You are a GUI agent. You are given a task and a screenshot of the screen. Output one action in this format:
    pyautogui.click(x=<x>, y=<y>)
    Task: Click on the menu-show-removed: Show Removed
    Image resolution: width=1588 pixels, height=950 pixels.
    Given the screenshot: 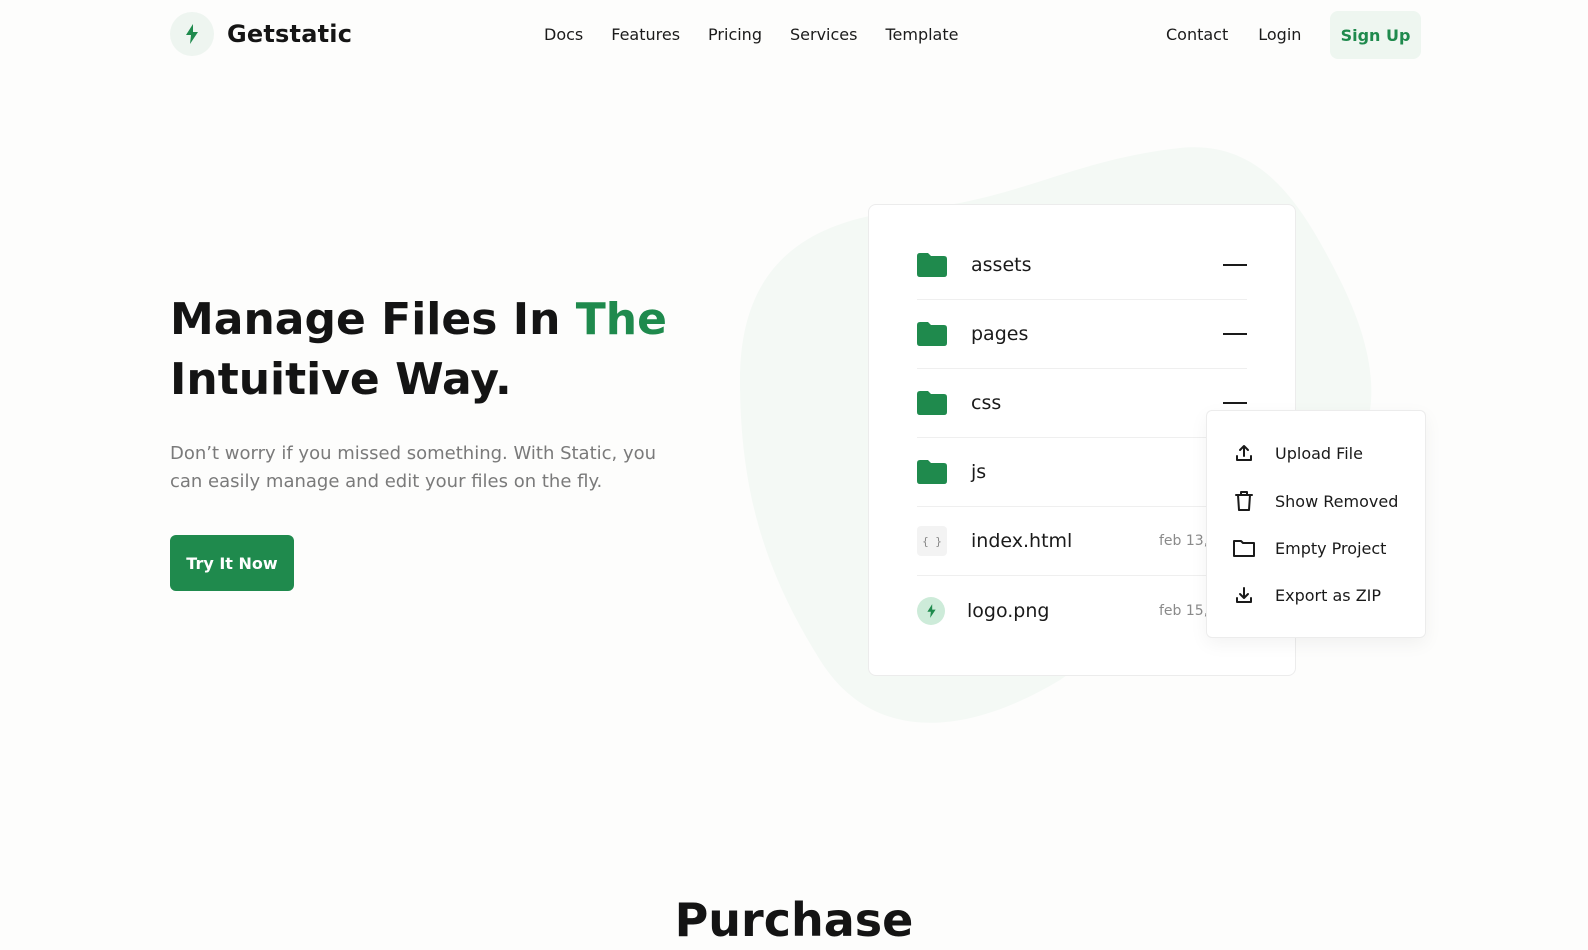 What is the action you would take?
    pyautogui.click(x=1315, y=501)
    